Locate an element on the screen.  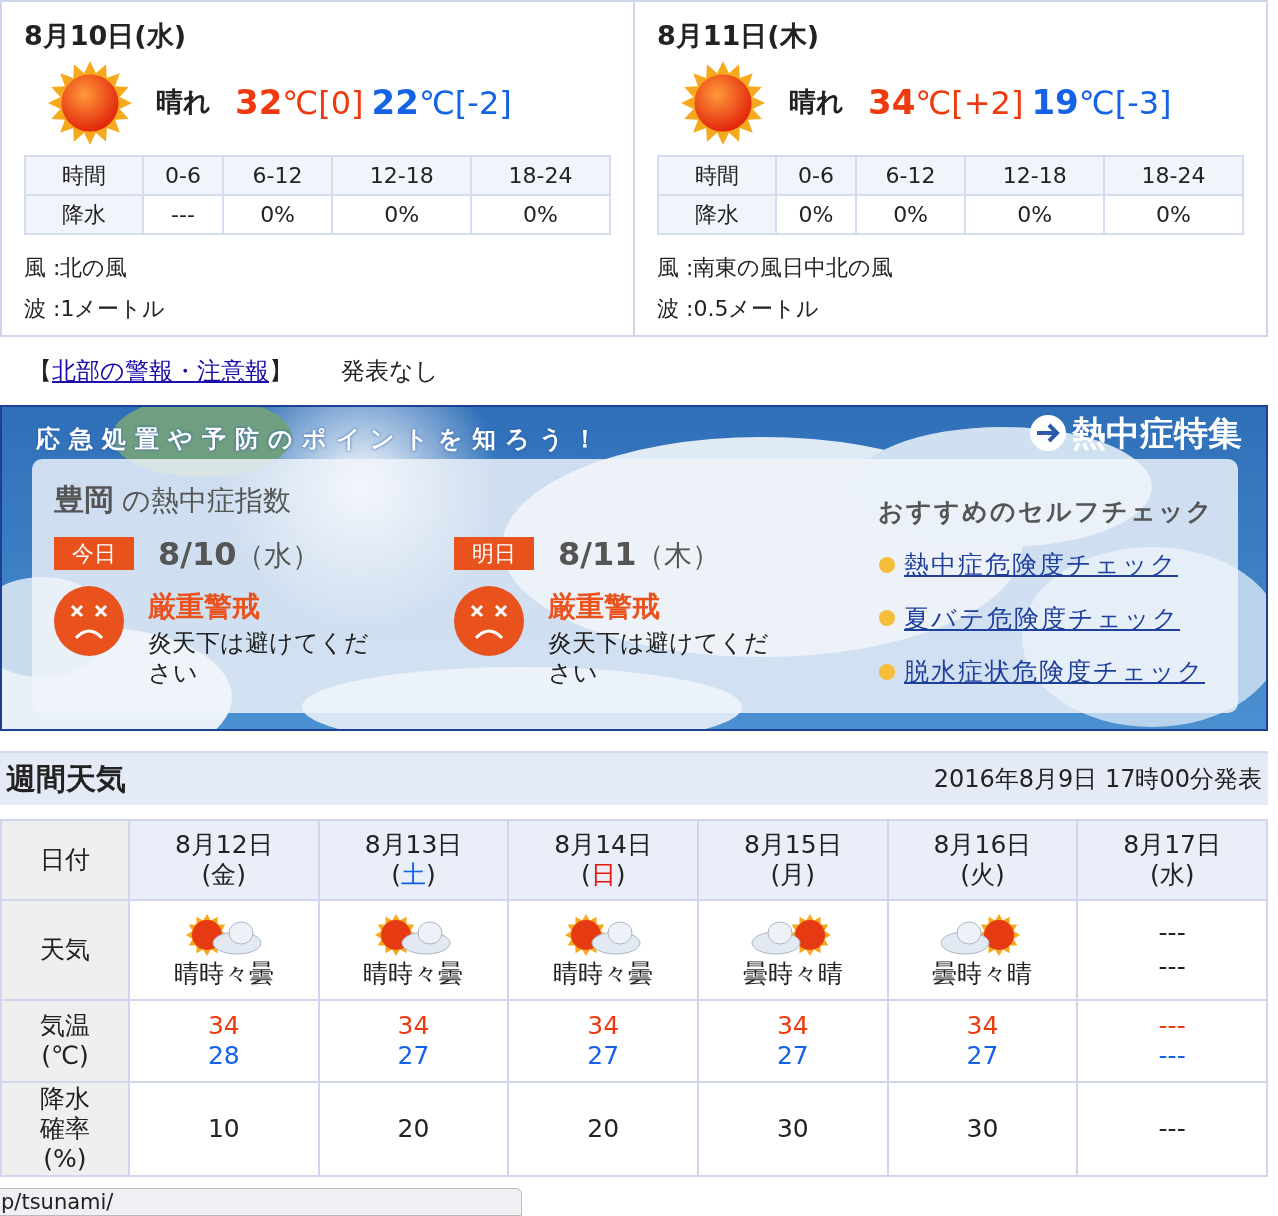
self-check-link: 夏バテ危険度チェック is located at coordinates (1042, 618).